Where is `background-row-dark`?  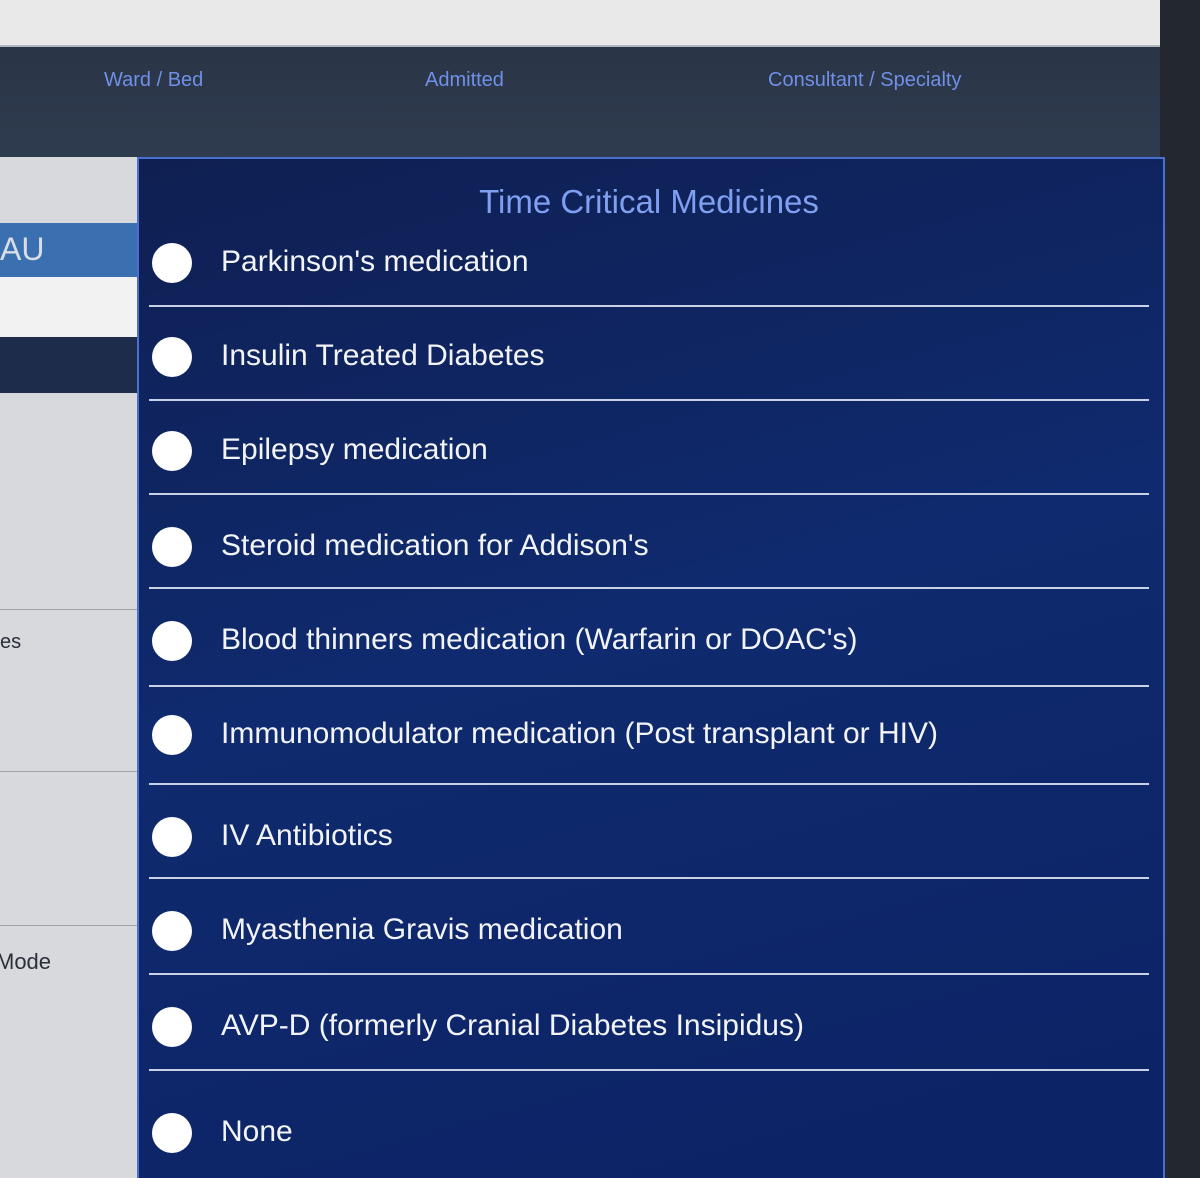 background-row-dark is located at coordinates (70, 365).